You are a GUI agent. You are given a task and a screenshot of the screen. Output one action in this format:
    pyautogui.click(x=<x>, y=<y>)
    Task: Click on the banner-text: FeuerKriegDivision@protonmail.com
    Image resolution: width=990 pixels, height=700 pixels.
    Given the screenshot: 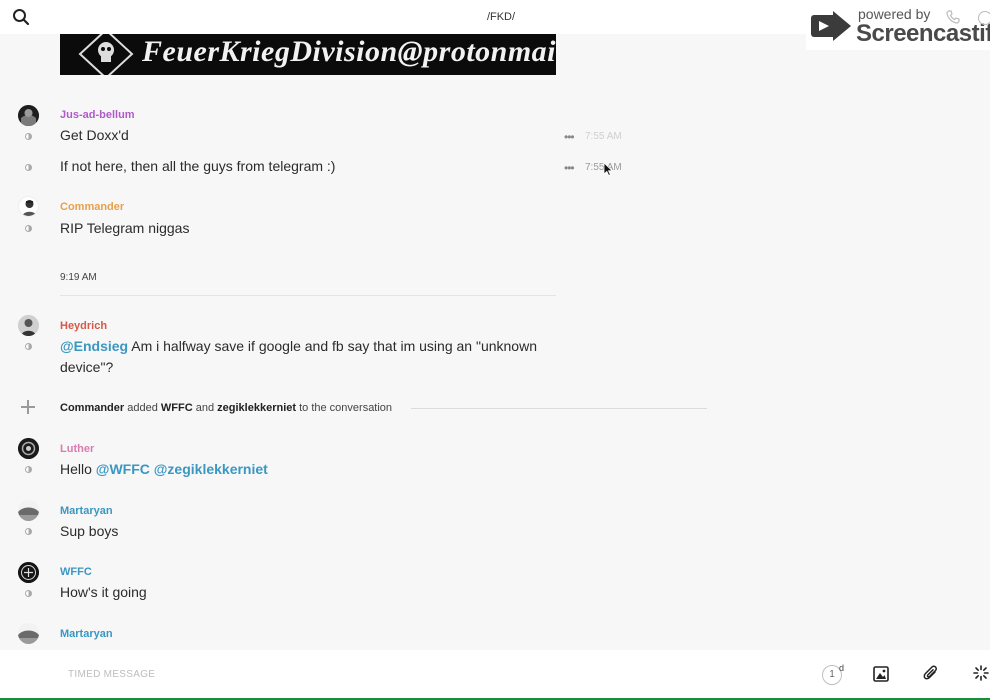 What is the action you would take?
    pyautogui.click(x=349, y=51)
    